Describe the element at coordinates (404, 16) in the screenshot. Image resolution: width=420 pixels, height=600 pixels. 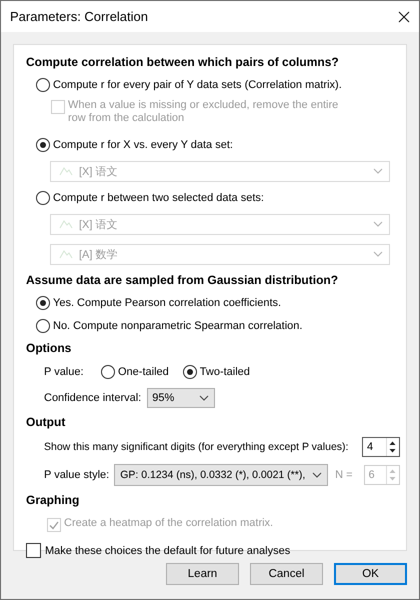
I see `close-icon` at that location.